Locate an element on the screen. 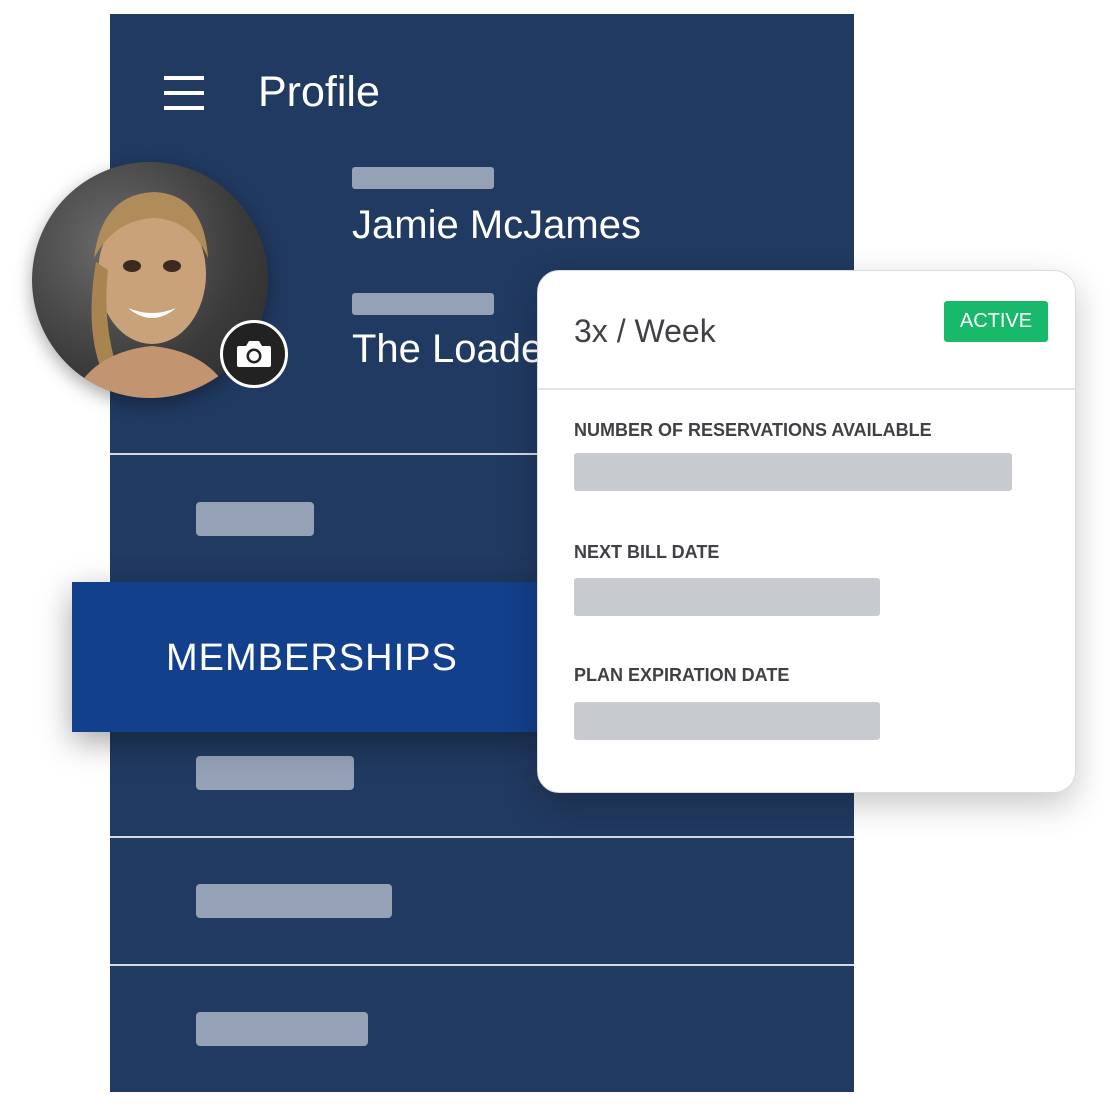  plan-expiration-date-label: PLAN EXPIRATION DATE is located at coordinates (682, 675).